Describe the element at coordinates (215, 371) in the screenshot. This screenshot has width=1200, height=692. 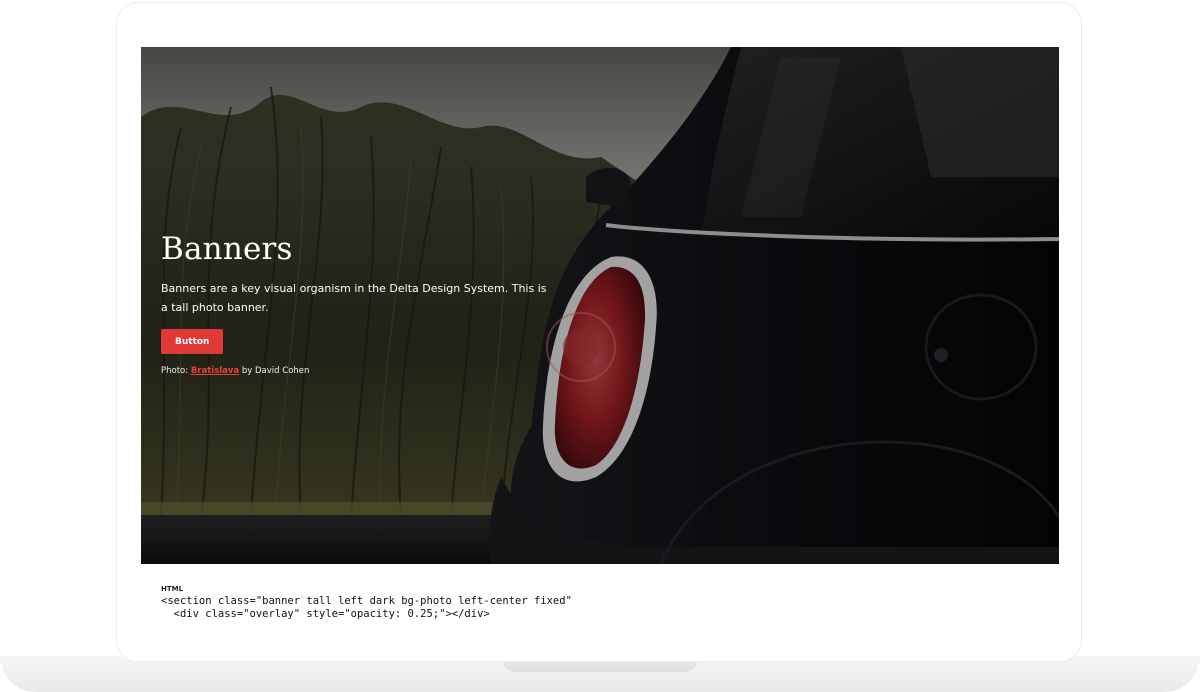
I see `photo-credit-link: Bratislava` at that location.